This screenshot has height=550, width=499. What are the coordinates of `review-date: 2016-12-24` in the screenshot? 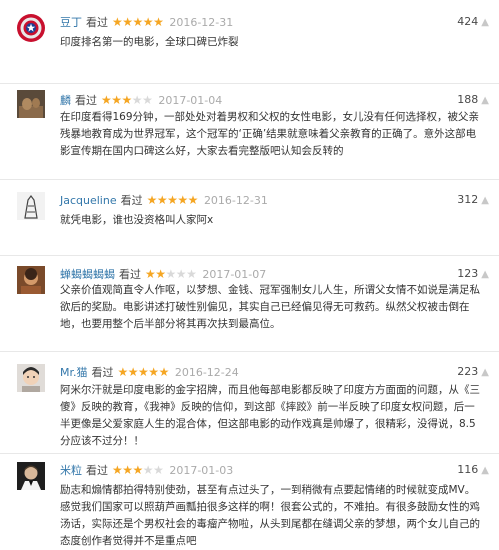 It's located at (206, 372).